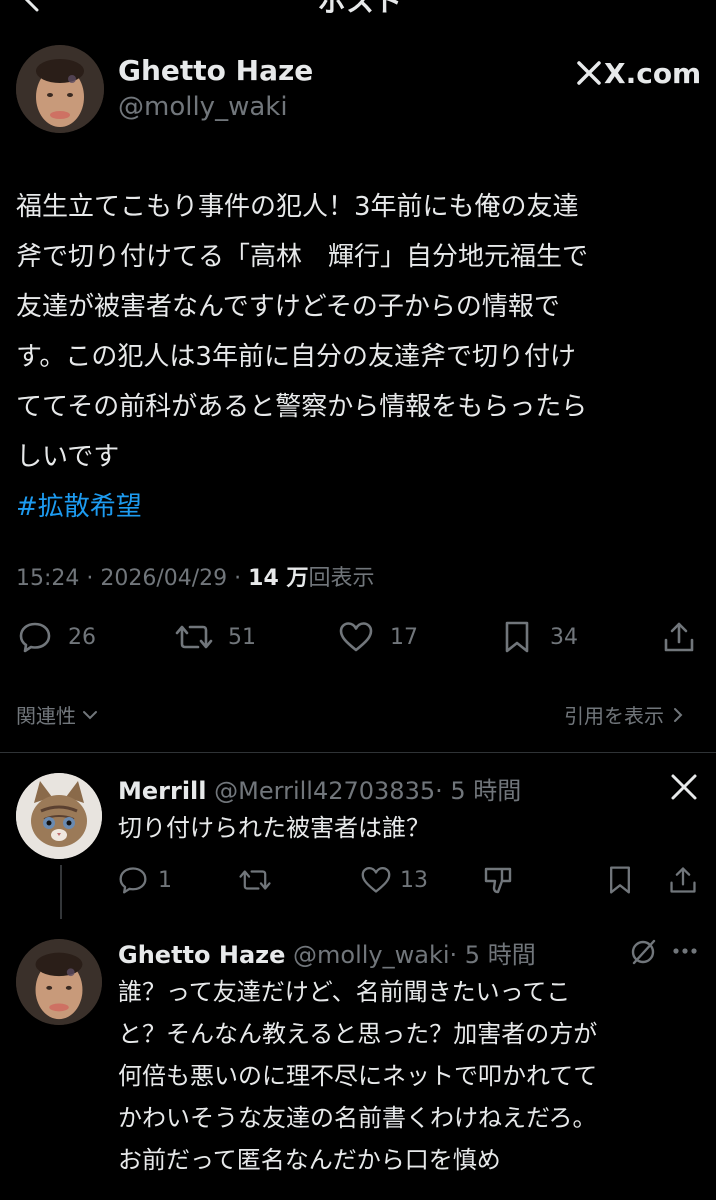 This screenshot has width=716, height=1200. I want to click on source-label: X.com, so click(653, 73).